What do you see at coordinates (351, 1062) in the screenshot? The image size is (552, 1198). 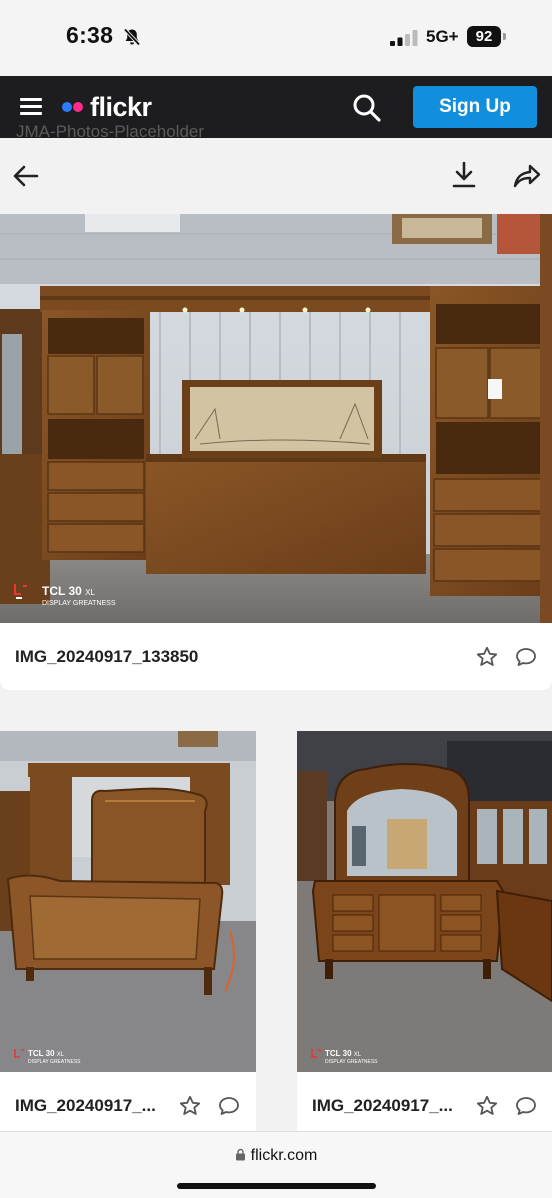 I see `watermark-tagline-3: DISPLAY GREATNESS` at bounding box center [351, 1062].